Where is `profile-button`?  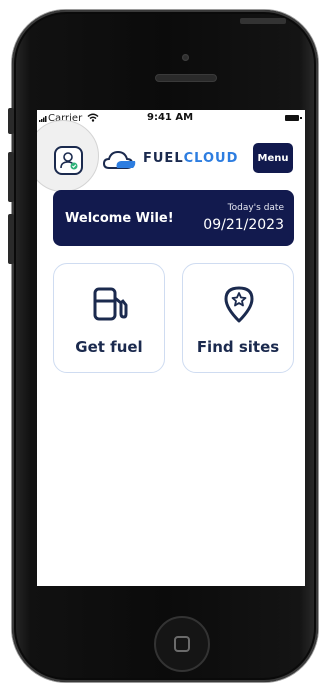
profile-button is located at coordinates (68, 160).